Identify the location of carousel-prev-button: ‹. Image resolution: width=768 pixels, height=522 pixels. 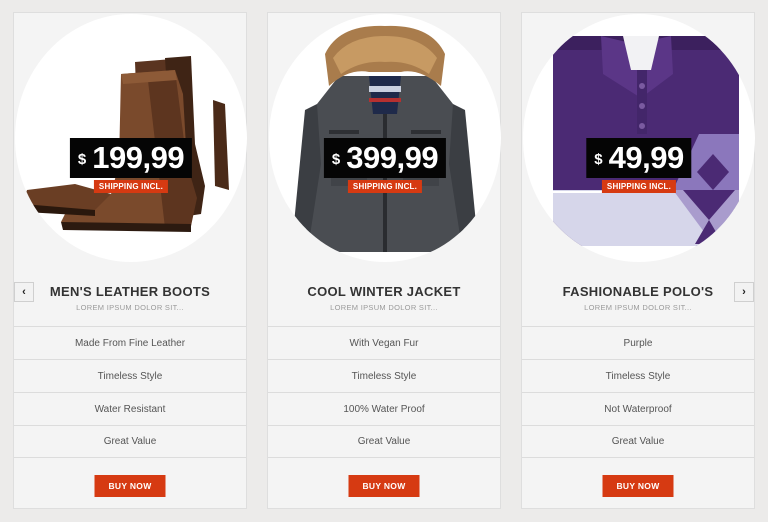
(24, 292).